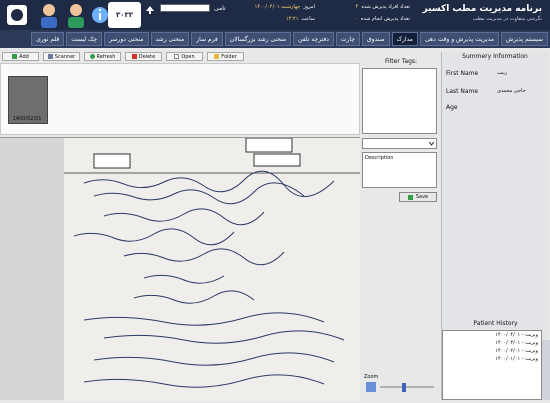 Image resolution: width=550 pixels, height=403 pixels. Describe the element at coordinates (452, 107) in the screenshot. I see `age-label: Age` at that location.